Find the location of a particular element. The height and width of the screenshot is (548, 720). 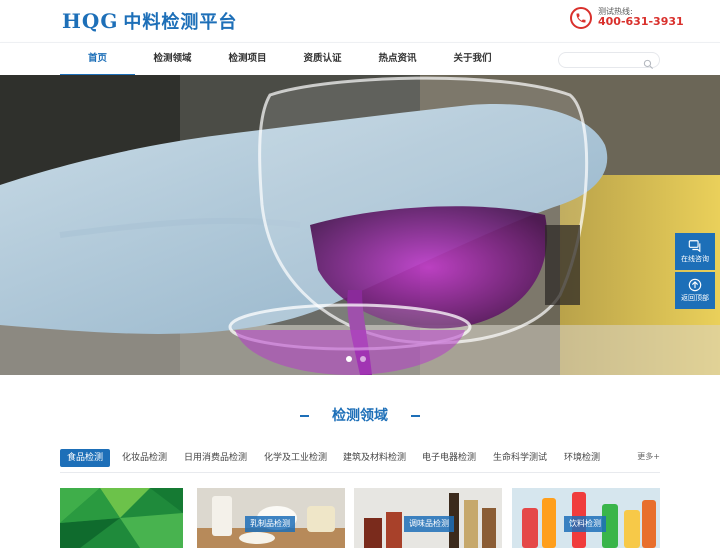

section-title-text: 检测领域 is located at coordinates (360, 416).